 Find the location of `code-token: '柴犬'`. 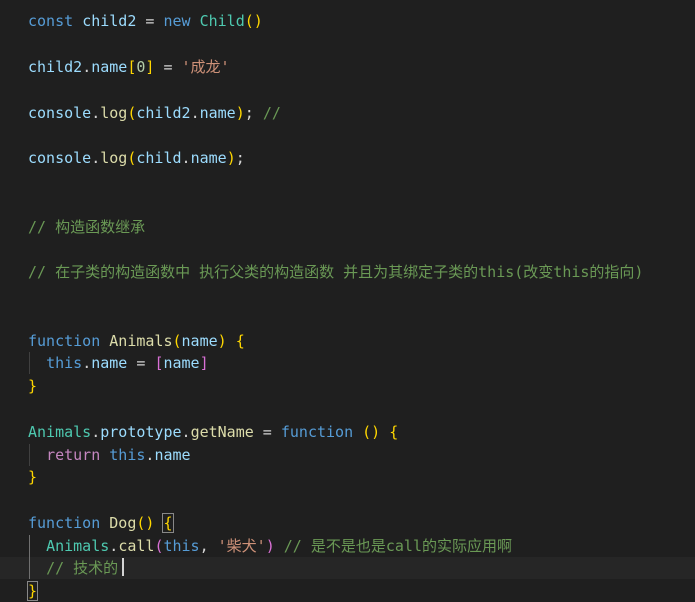

code-token: '柴犬' is located at coordinates (241, 546).